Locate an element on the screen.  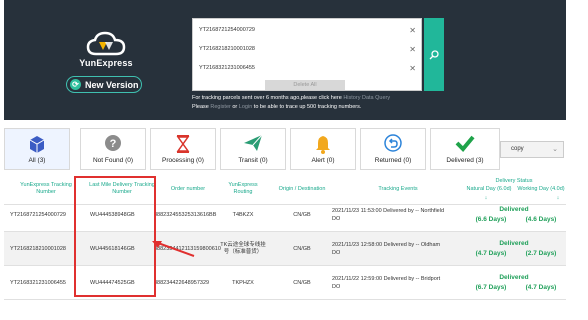
status-tab-processing: Processing (0) is located at coordinates (183, 149).